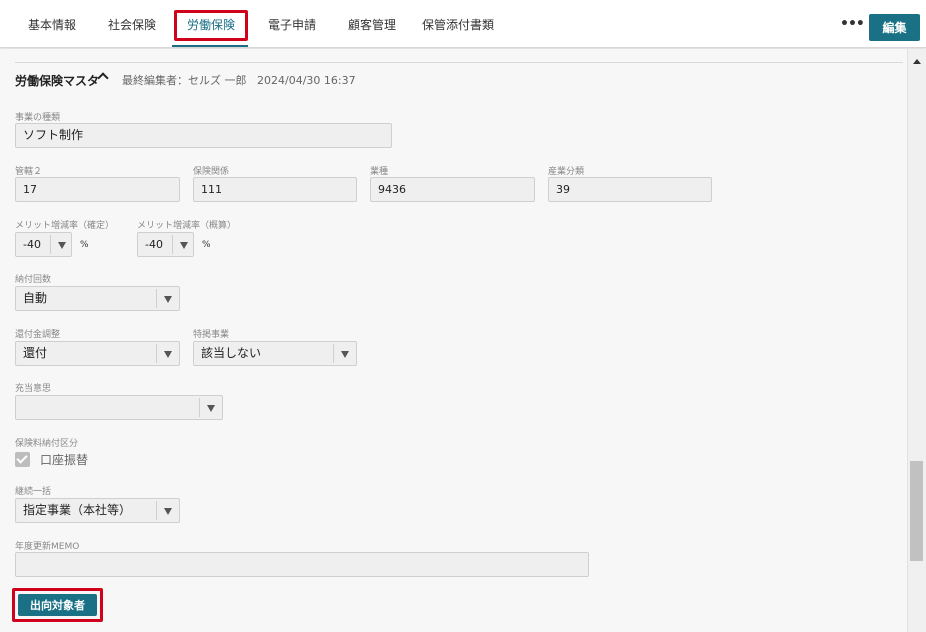 The height and width of the screenshot is (632, 926). I want to click on vertical-scrollbar, so click(916, 340).